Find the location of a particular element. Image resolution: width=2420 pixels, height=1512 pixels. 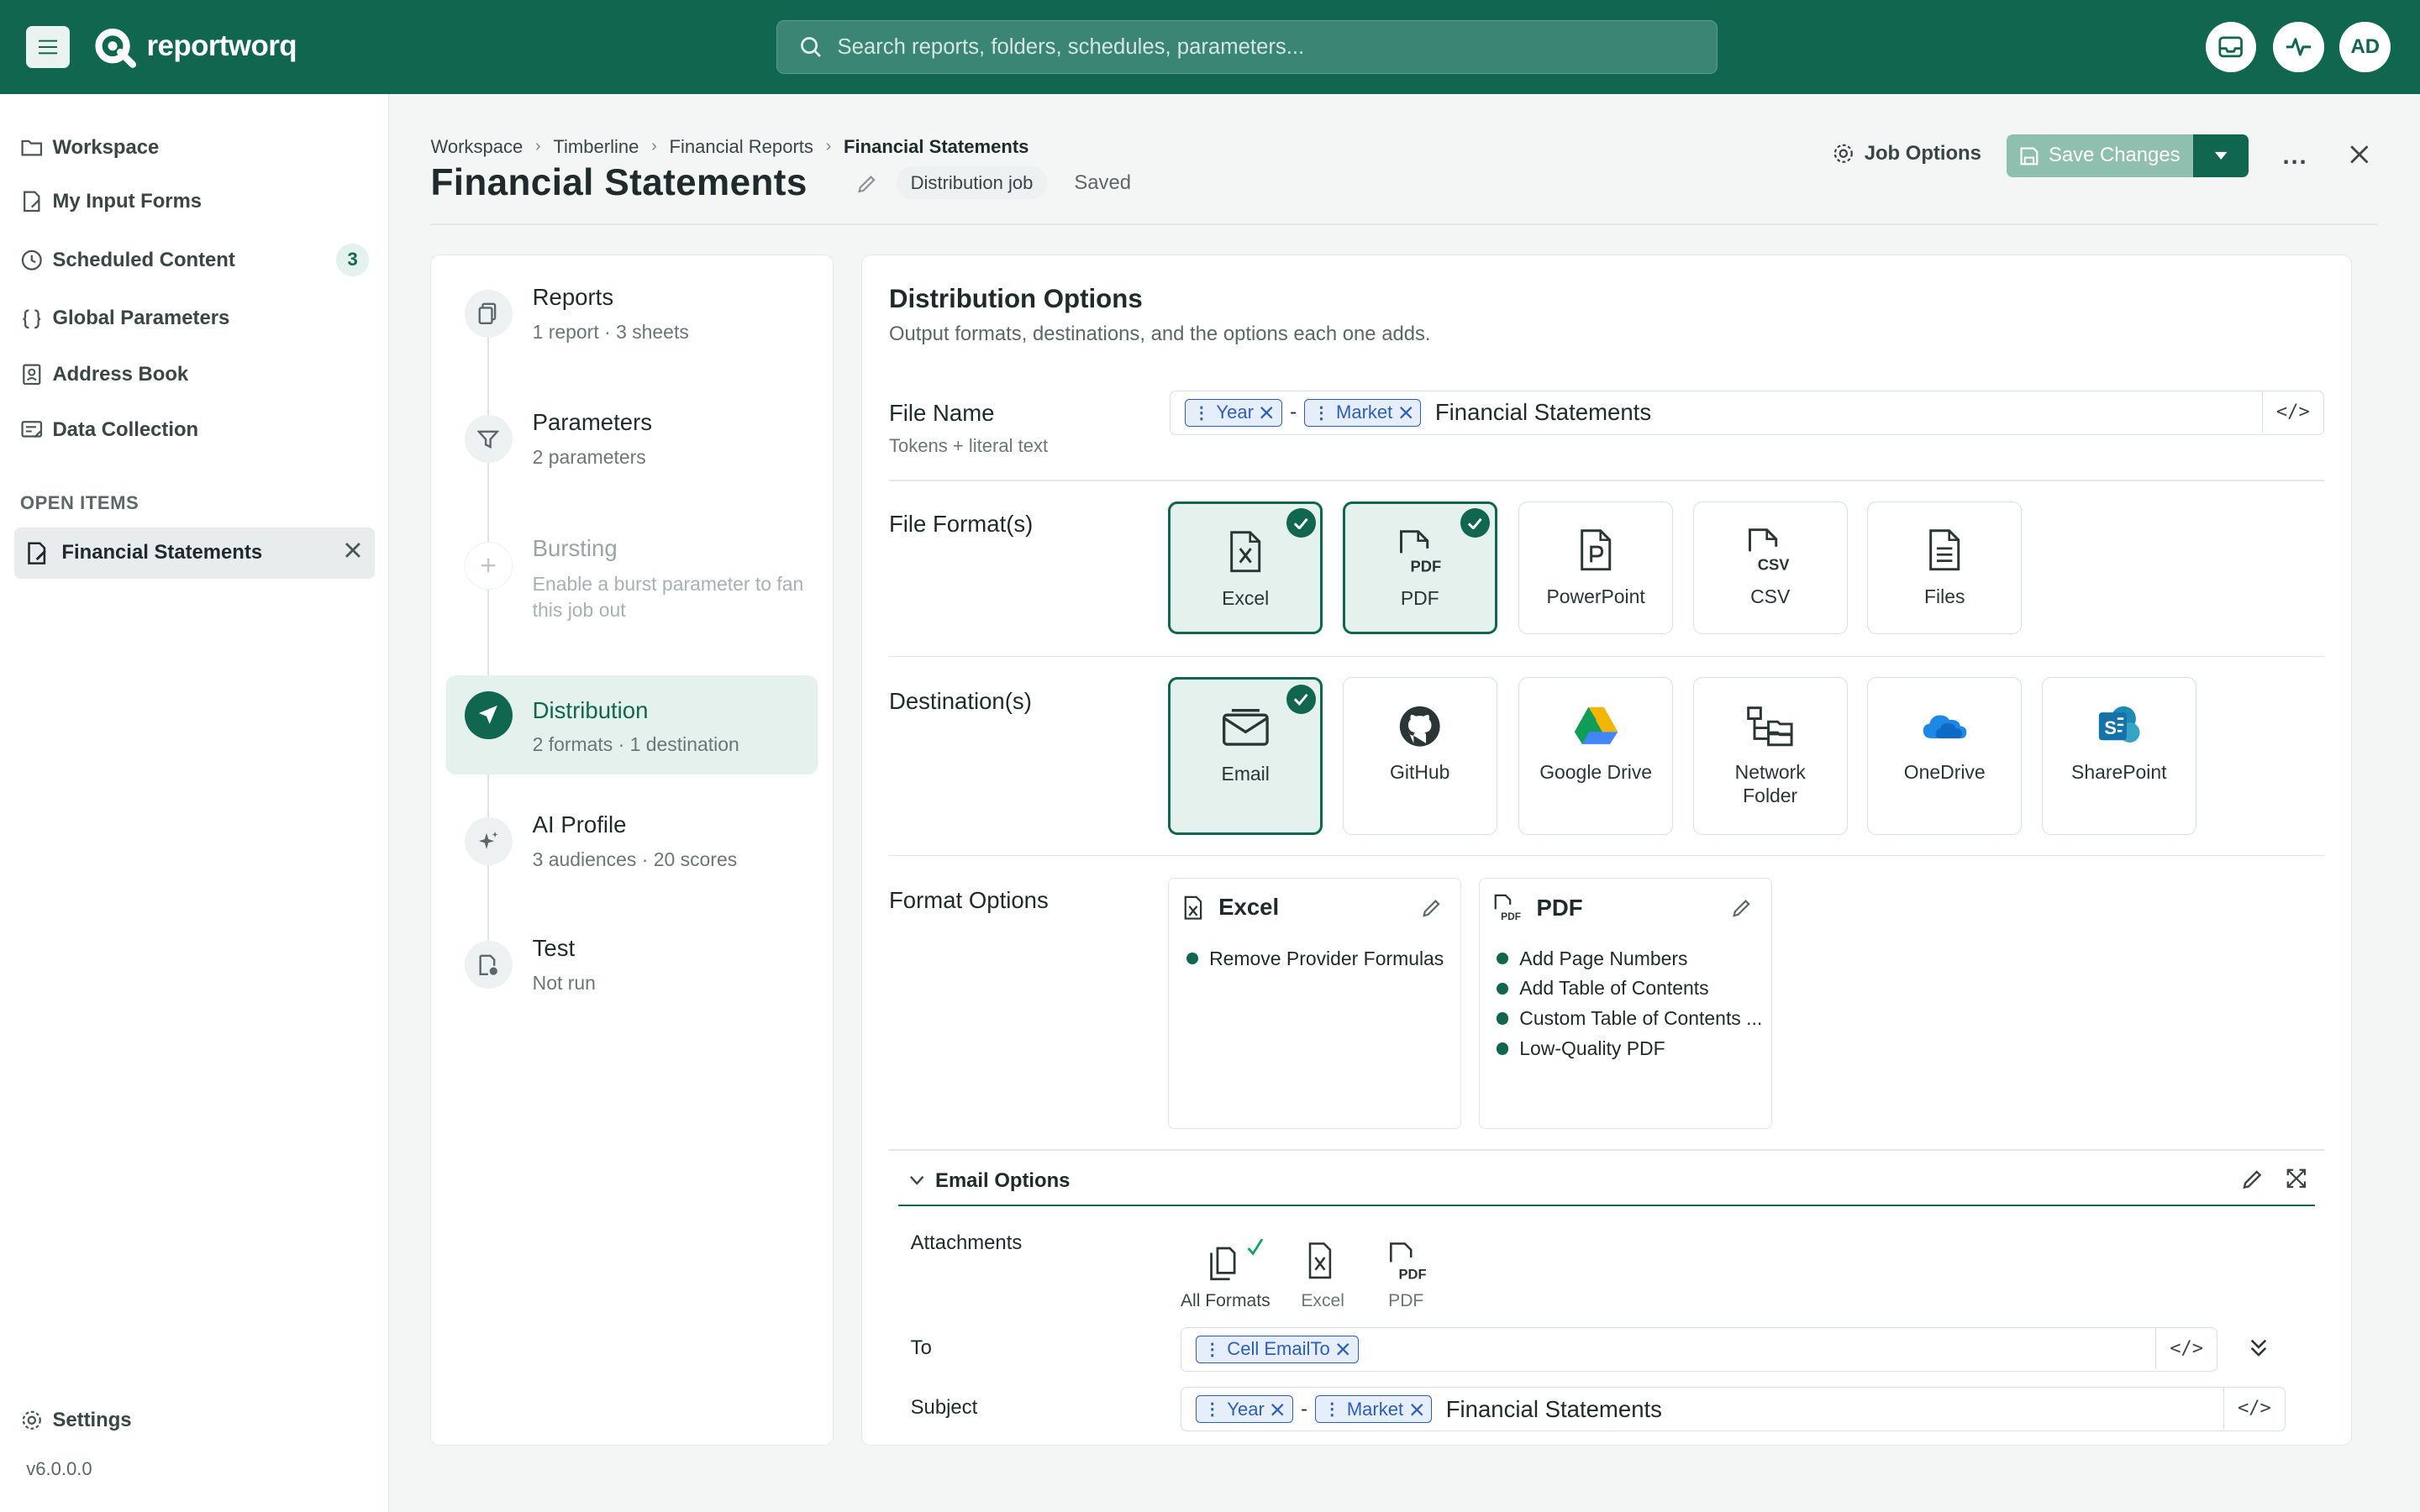

save-label: Save Changes is located at coordinates (2115, 155).